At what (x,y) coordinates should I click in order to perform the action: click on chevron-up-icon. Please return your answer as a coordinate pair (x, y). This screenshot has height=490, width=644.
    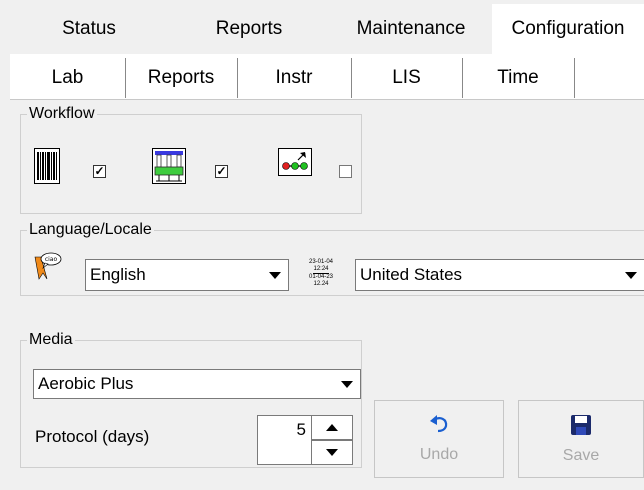
    Looking at the image, I should click on (332, 427).